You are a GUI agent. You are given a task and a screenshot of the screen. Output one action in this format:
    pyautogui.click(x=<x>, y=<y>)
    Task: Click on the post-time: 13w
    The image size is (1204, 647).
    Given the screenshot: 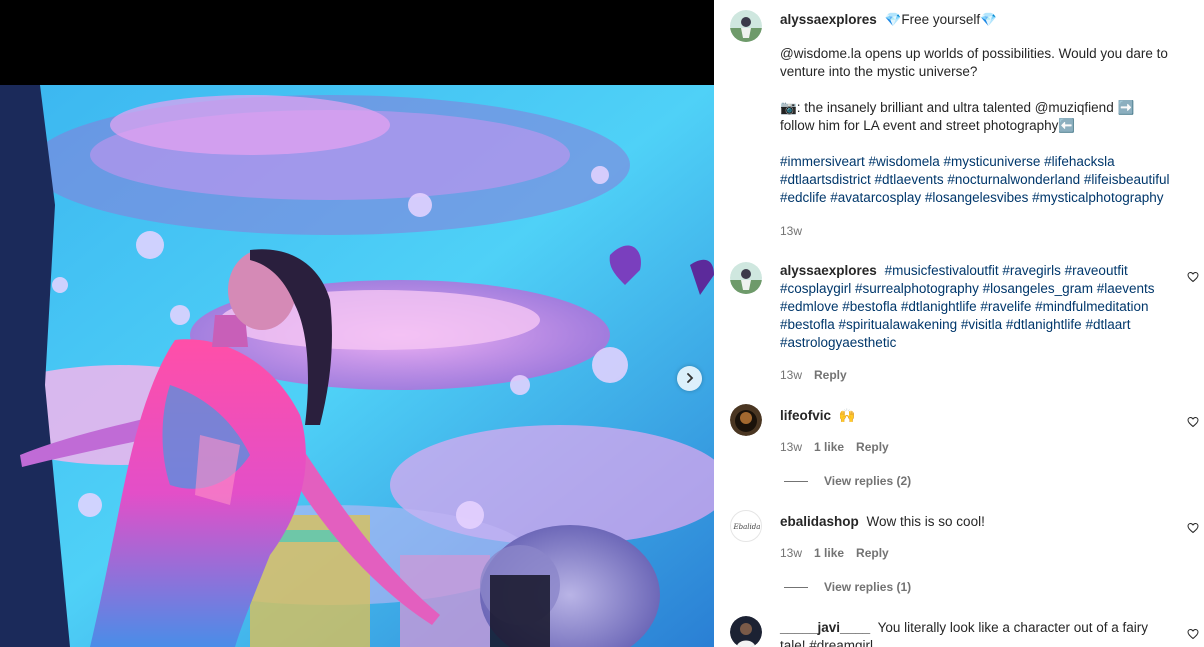 What is the action you would take?
    pyautogui.click(x=791, y=231)
    